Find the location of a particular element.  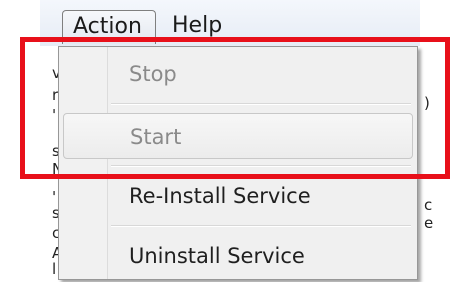

background-text-fragment: c is located at coordinates (428, 205).